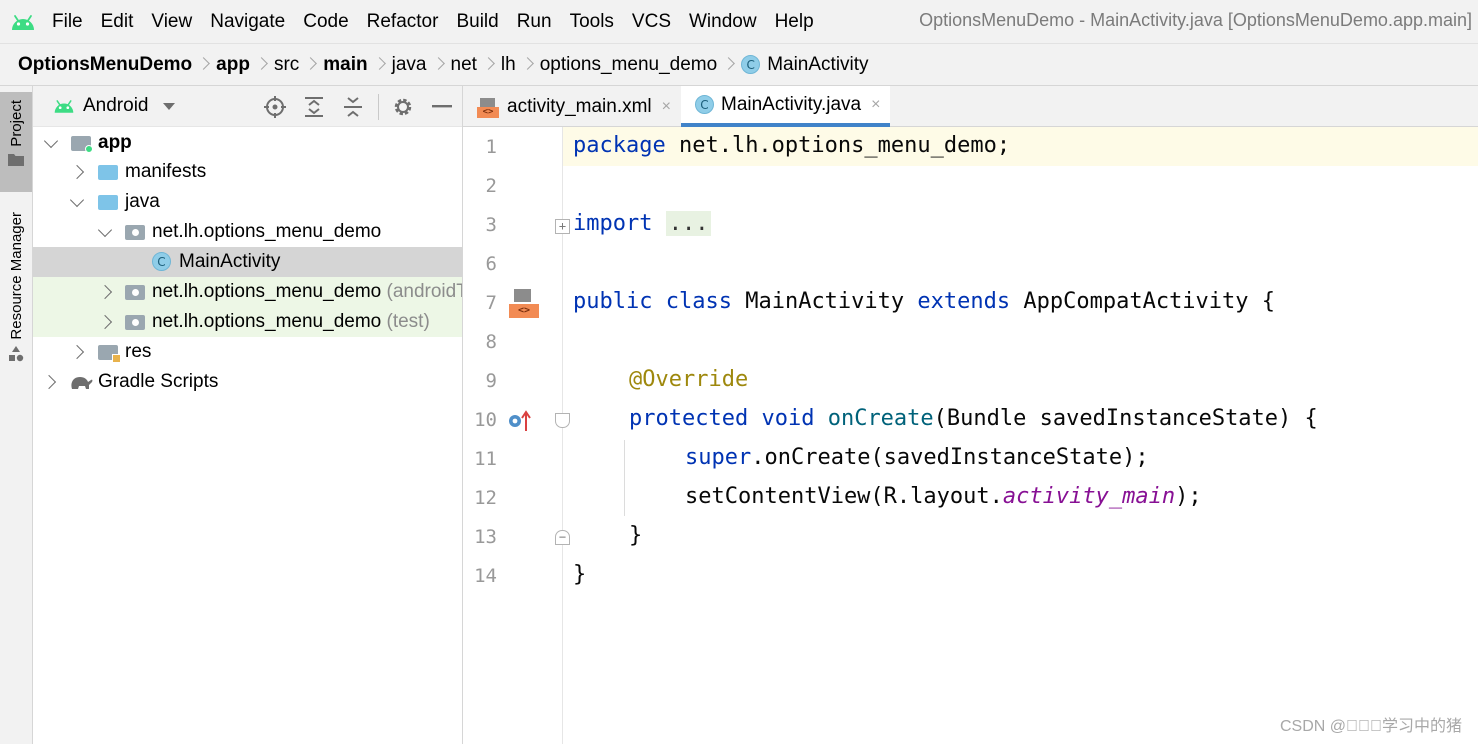 The image size is (1478, 744). What do you see at coordinates (579, 106) in the screenshot?
I see `tab-label: activity_main.xml` at bounding box center [579, 106].